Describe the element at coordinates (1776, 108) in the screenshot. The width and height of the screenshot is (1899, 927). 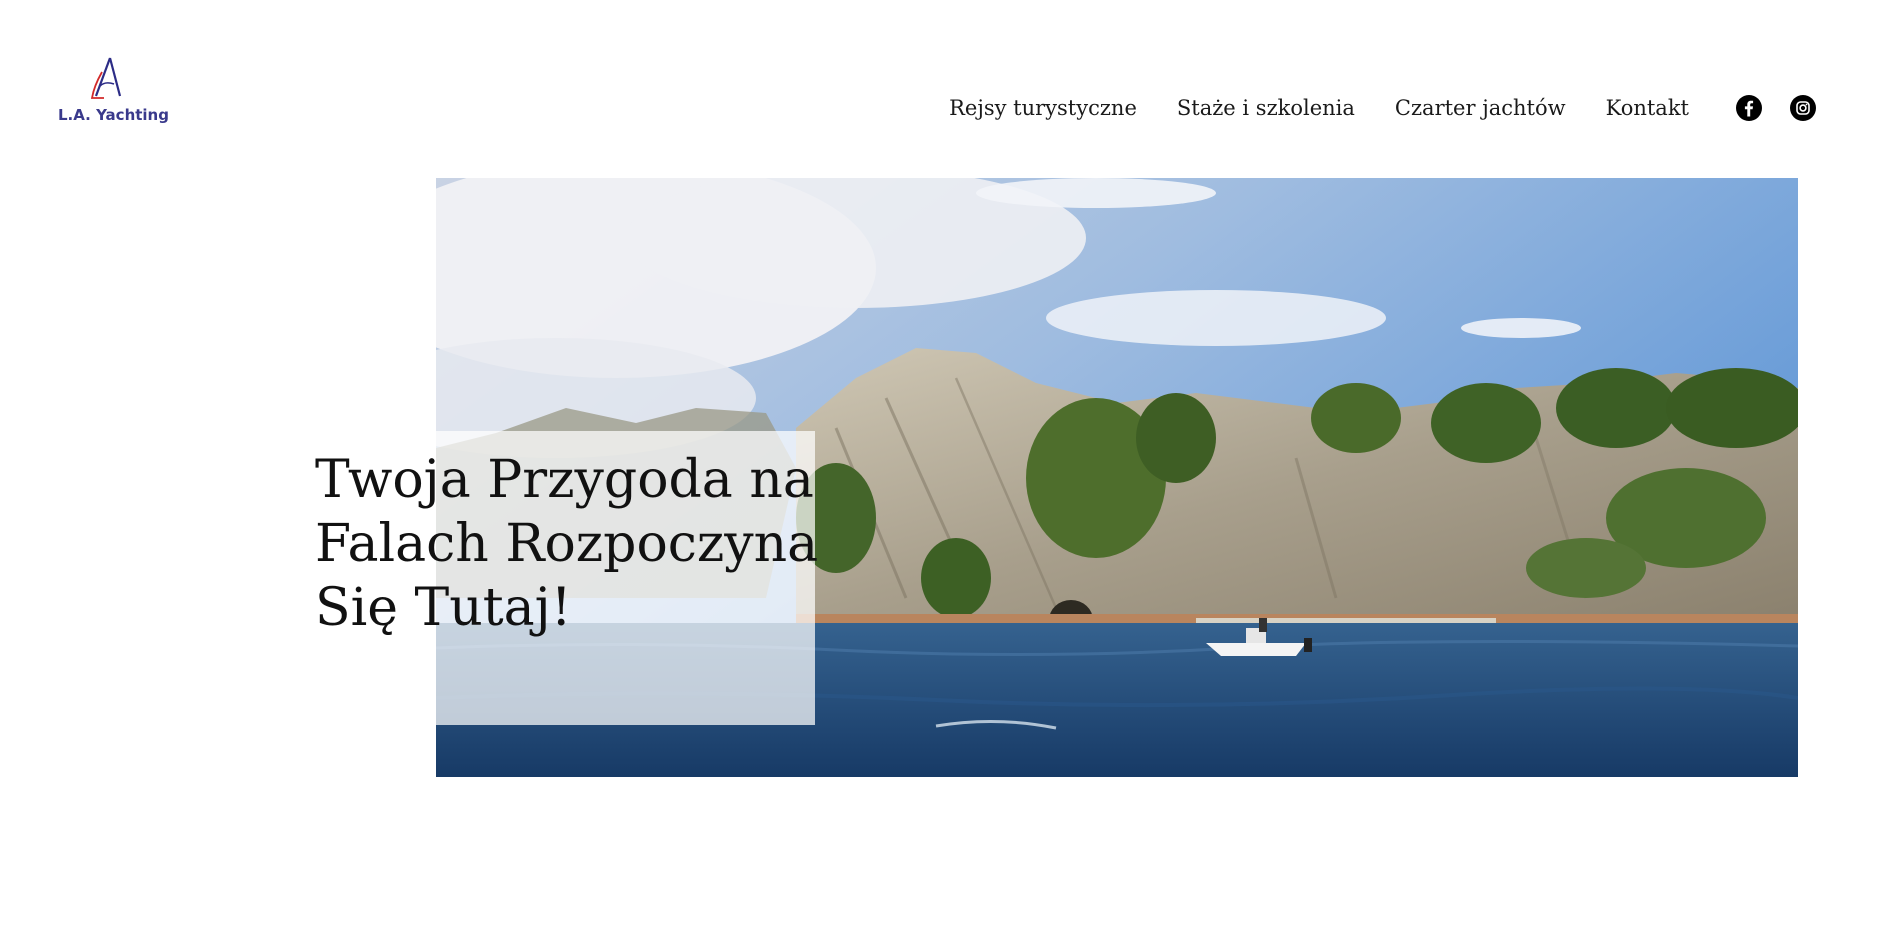
I see `social-links` at that location.